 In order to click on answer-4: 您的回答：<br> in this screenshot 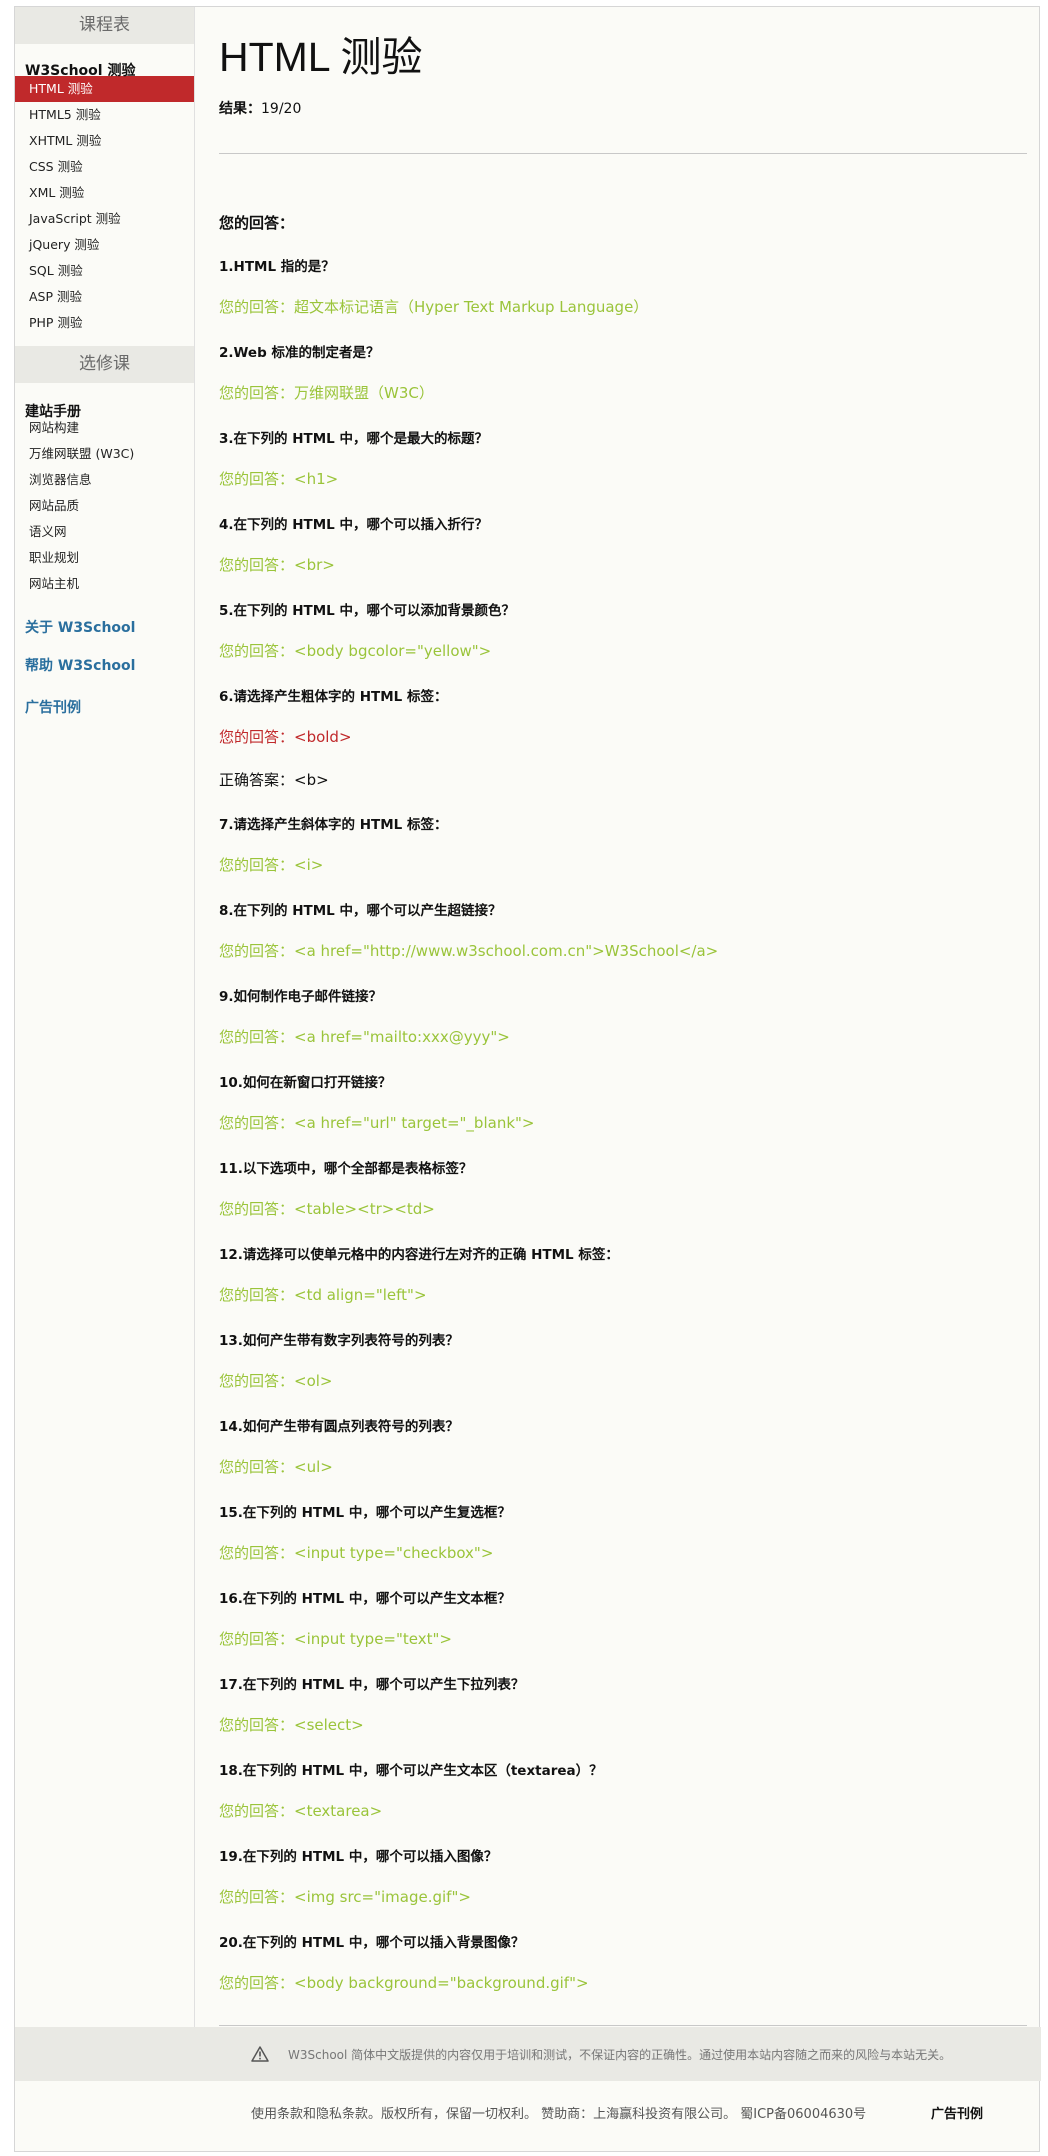, I will do `click(277, 565)`.